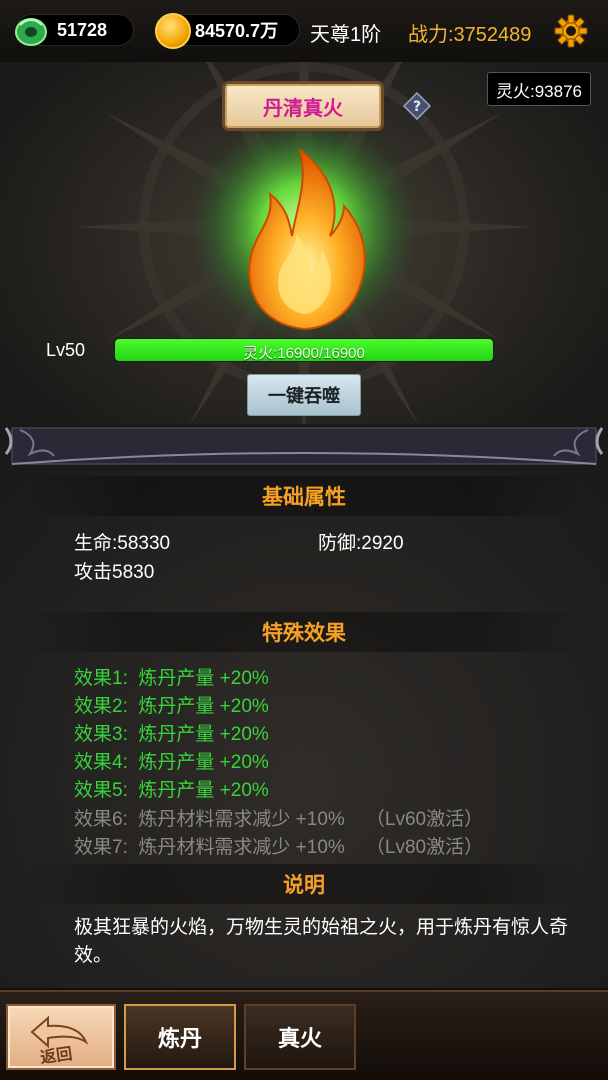  What do you see at coordinates (279, 819) in the screenshot?
I see `effect-item: 效果6: 炼丹材料需求减少 +10% （Lv60激活）` at bounding box center [279, 819].